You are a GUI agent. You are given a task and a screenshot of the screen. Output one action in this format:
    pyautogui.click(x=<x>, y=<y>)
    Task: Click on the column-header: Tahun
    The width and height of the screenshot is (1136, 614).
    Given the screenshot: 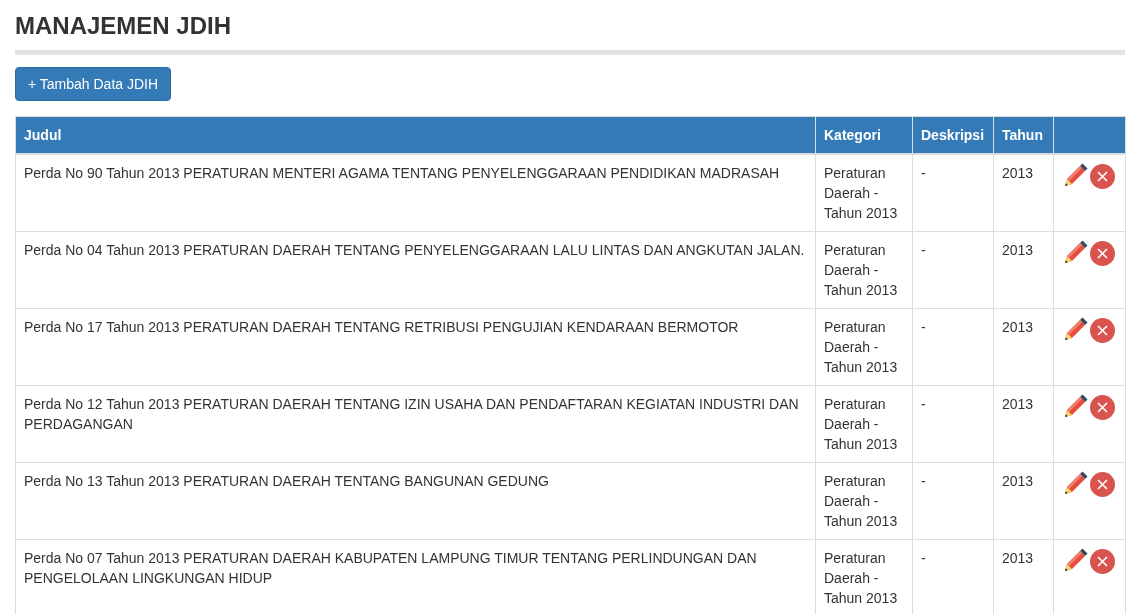 What is the action you would take?
    pyautogui.click(x=1023, y=135)
    